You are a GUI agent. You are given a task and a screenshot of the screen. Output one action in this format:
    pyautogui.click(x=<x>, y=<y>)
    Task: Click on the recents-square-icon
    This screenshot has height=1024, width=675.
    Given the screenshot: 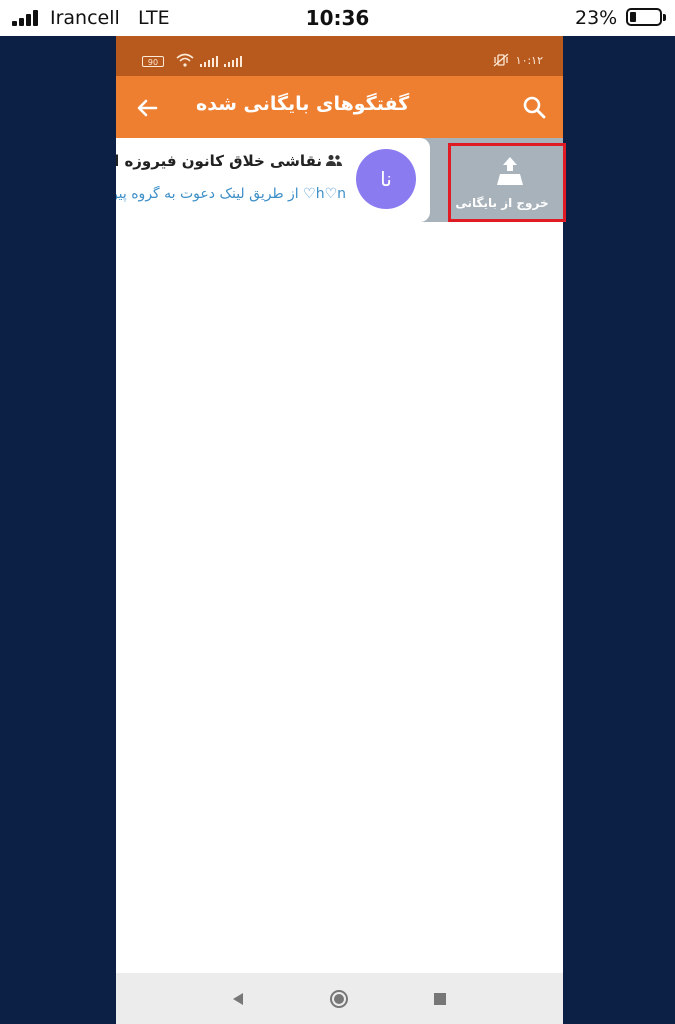 What is the action you would take?
    pyautogui.click(x=440, y=999)
    